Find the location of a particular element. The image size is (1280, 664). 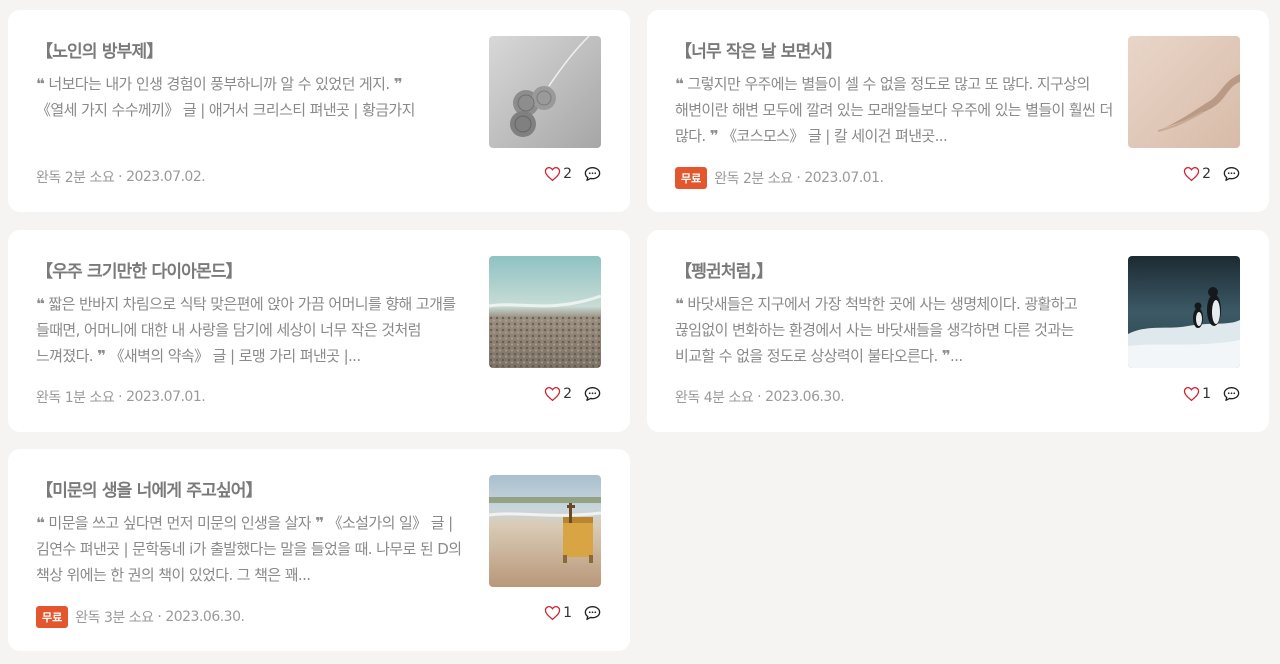

article-title: 【너무 작은 날 보면서】 is located at coordinates (890, 49).